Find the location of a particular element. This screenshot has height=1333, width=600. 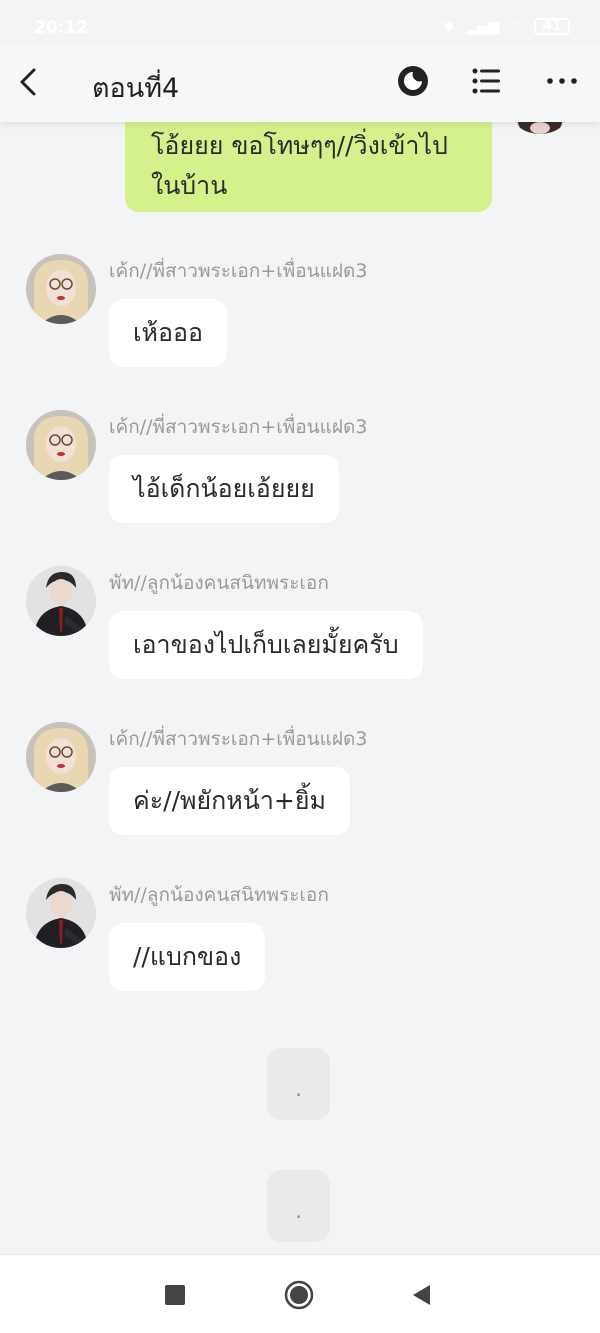

my-message-line: โอ้ยยย ขอโทษๆๆ//วิ่งเข้าไป is located at coordinates (299, 145).